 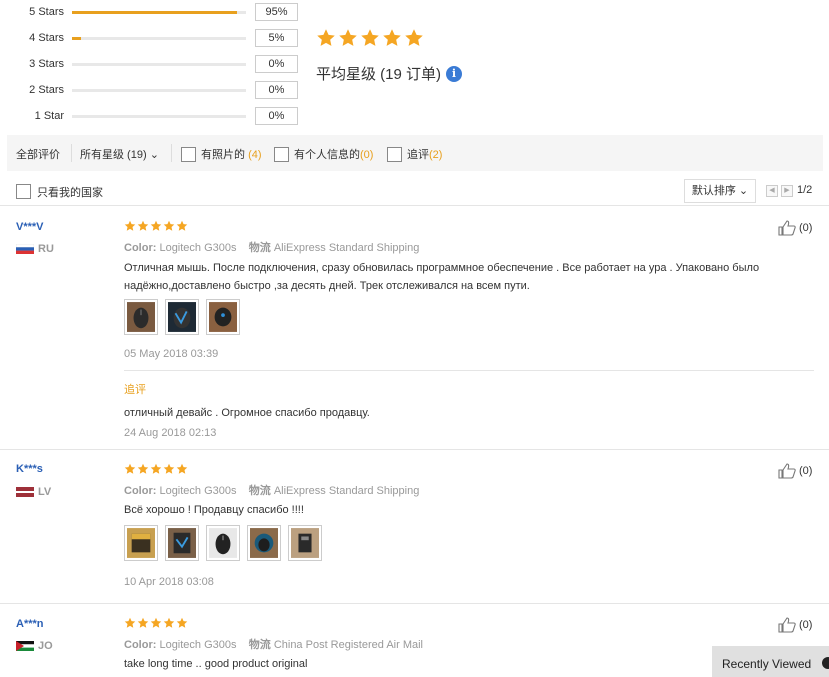 What do you see at coordinates (155, 116) in the screenshot?
I see `histogram-row-1: 1 Star 0%` at bounding box center [155, 116].